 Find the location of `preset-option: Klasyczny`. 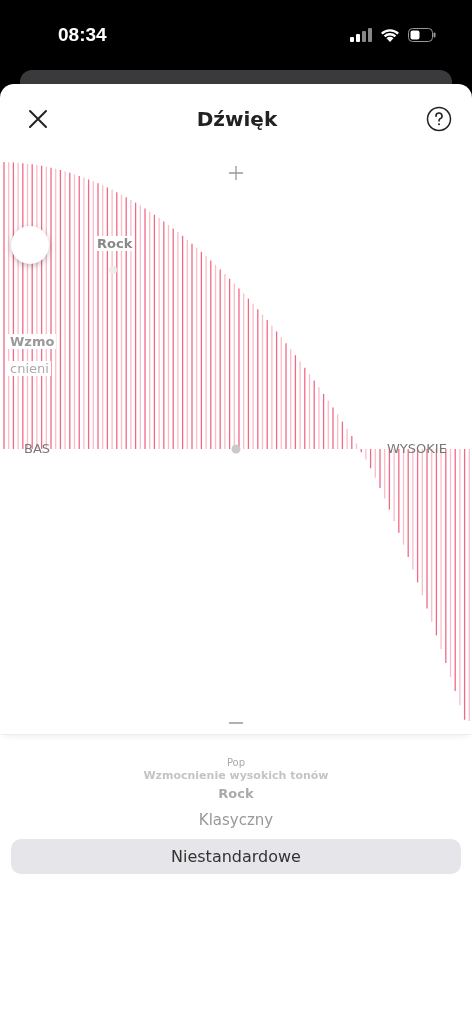

preset-option: Klasyczny is located at coordinates (236, 820).